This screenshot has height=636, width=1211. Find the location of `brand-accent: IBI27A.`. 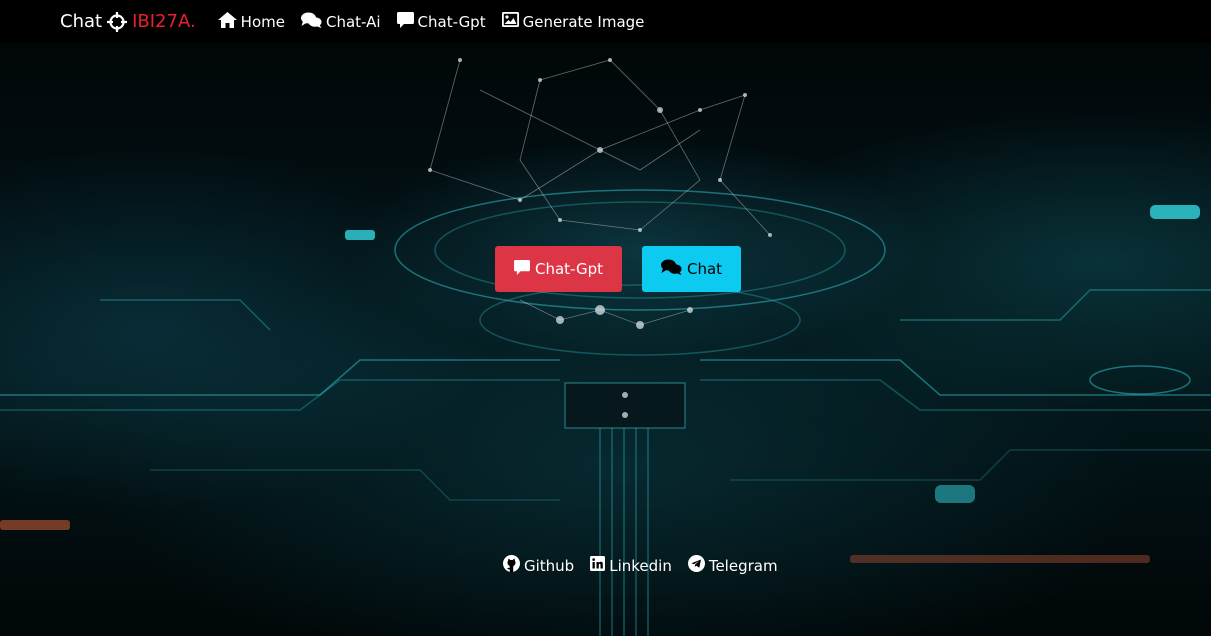

brand-accent: IBI27A. is located at coordinates (164, 21).